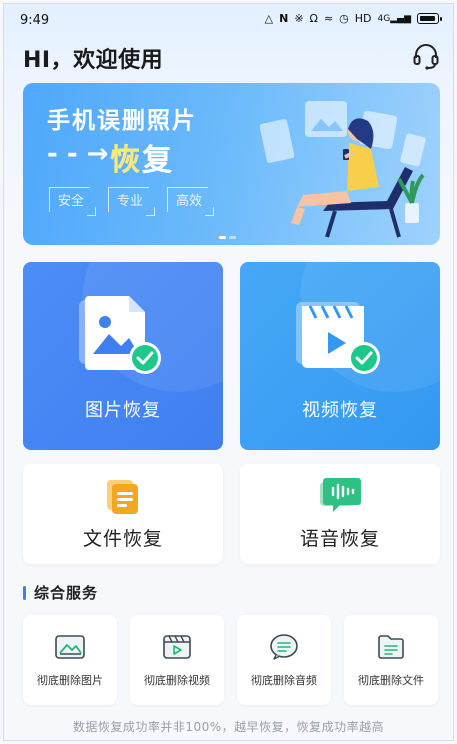  Describe the element at coordinates (340, 410) in the screenshot. I see `video-recovery-label: 视频恢复` at that location.